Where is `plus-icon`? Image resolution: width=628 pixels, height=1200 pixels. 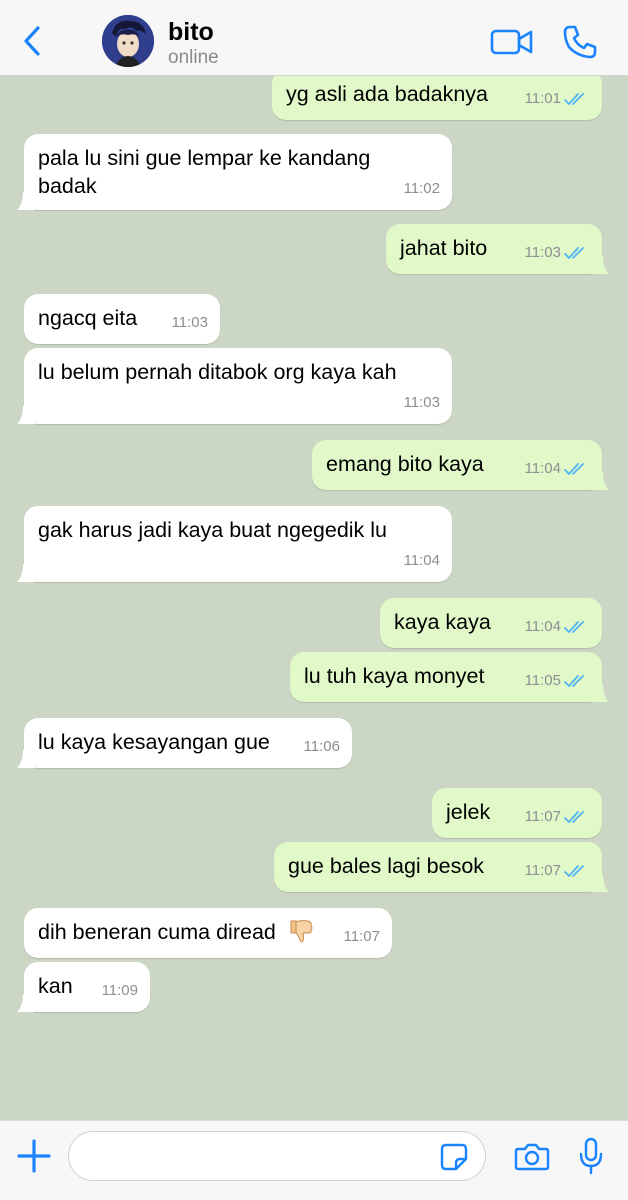 plus-icon is located at coordinates (34, 1156).